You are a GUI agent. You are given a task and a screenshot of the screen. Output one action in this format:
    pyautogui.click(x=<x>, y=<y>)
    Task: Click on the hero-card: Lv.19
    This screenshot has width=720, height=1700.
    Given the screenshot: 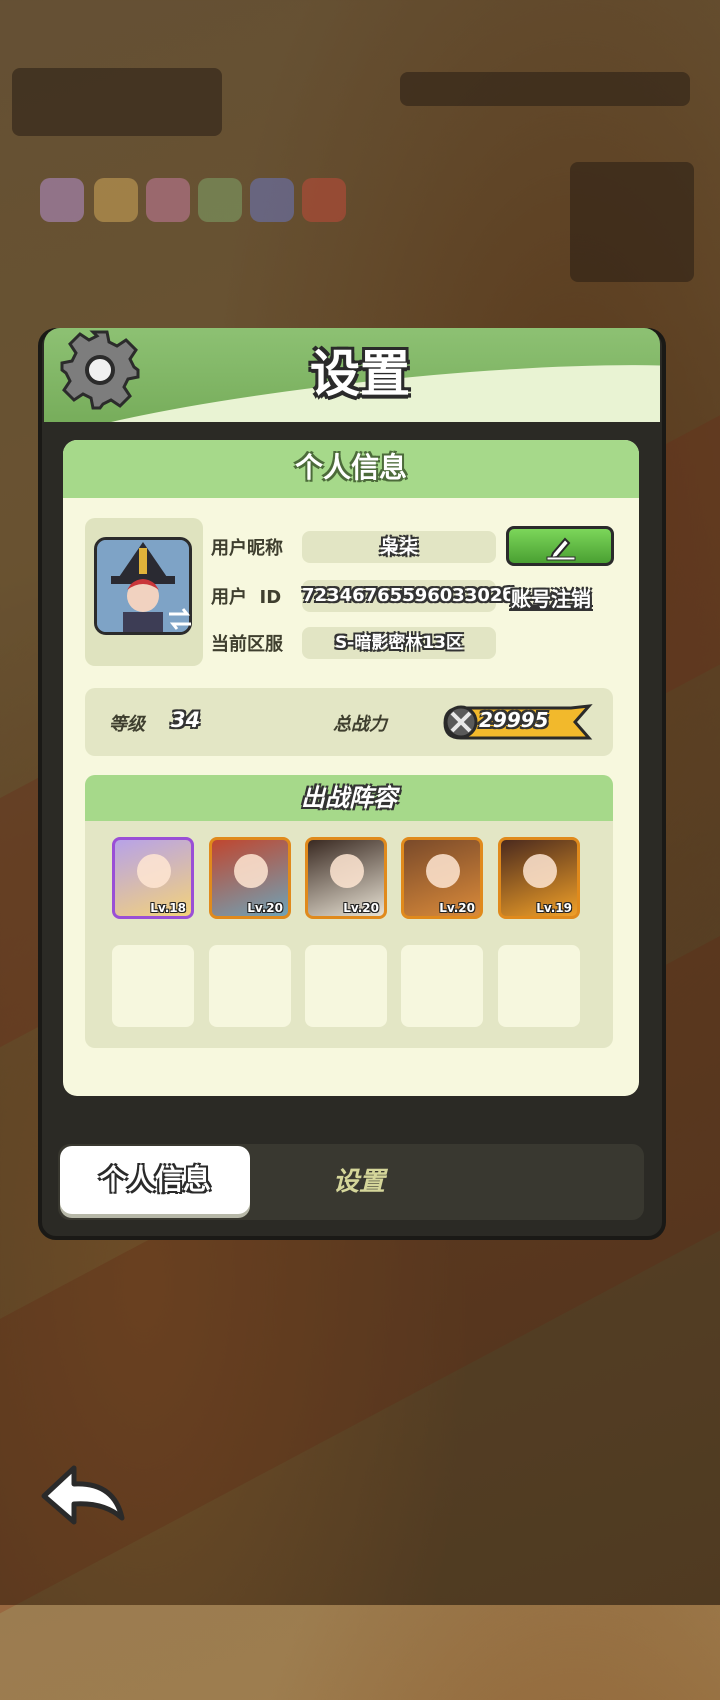 What is the action you would take?
    pyautogui.click(x=539, y=878)
    